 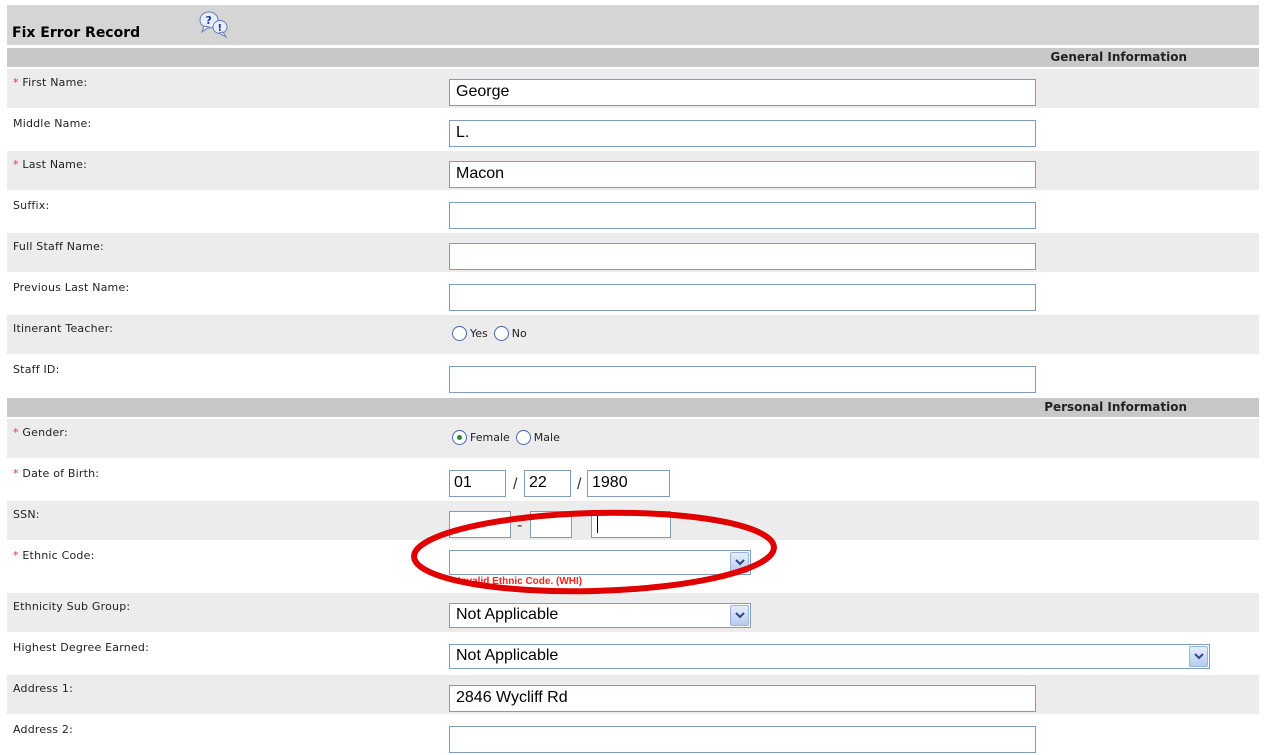 What do you see at coordinates (547, 437) in the screenshot?
I see `gender-male-label: Male` at bounding box center [547, 437].